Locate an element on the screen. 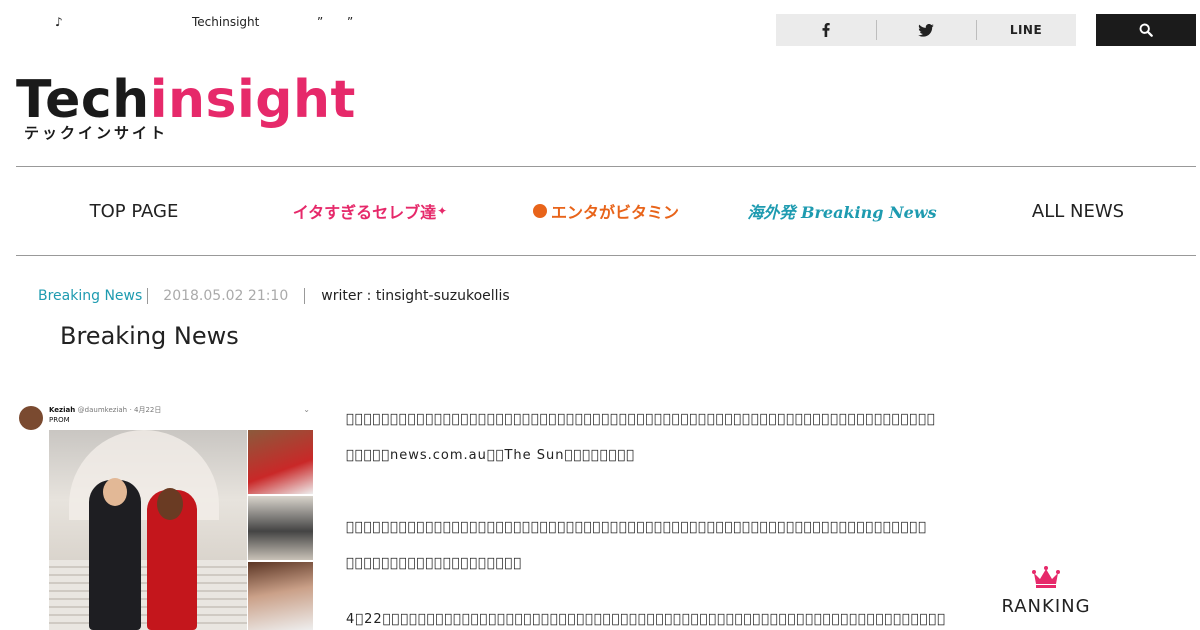 The image size is (1200, 630). article-date: 2018.05.02 21:10 is located at coordinates (227, 296).